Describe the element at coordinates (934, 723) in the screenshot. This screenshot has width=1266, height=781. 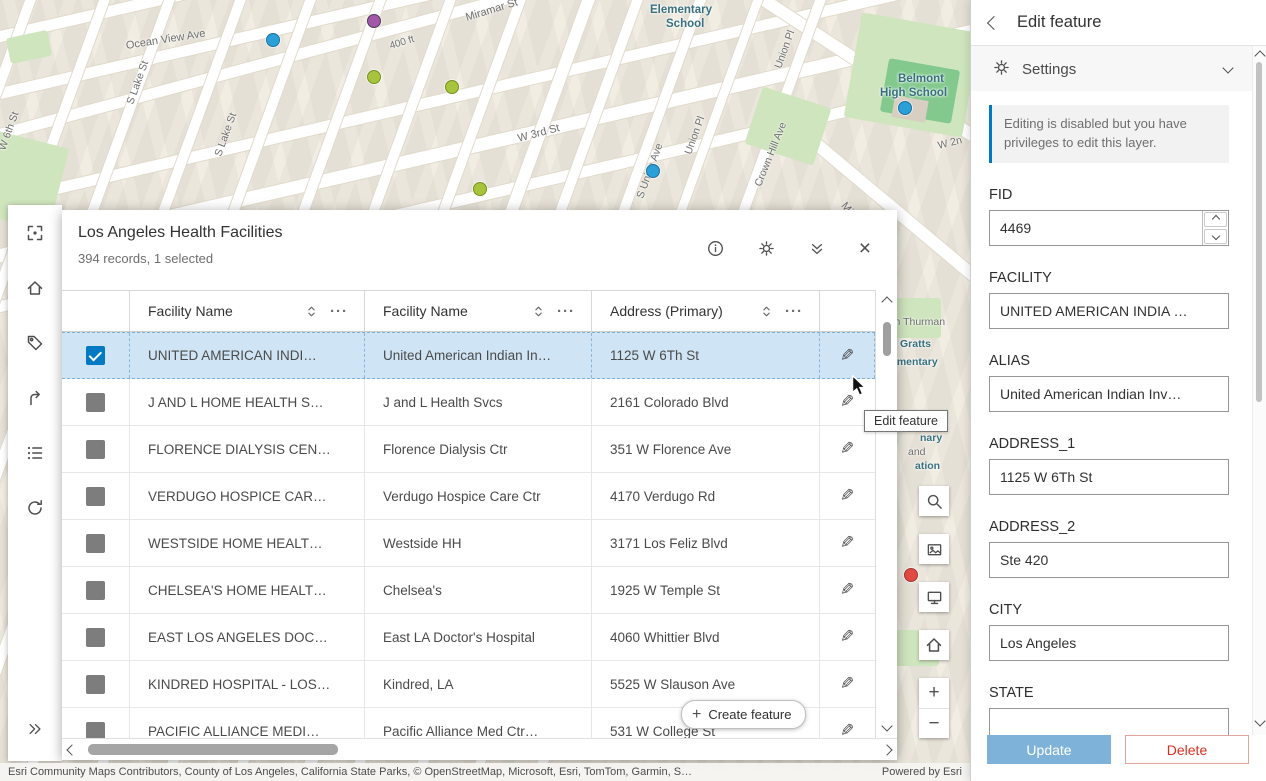
I see `zoom-out-button: −` at that location.